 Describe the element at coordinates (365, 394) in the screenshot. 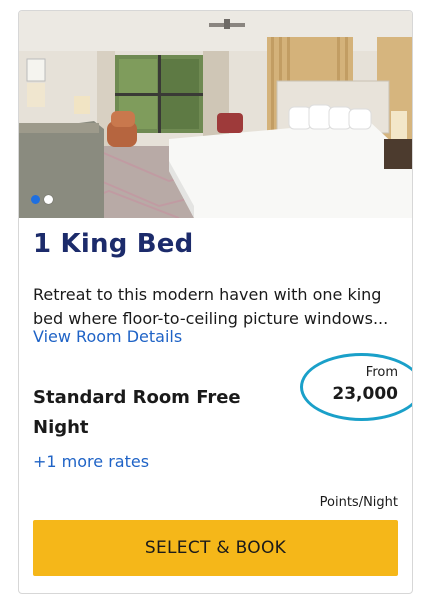

I see `points-price: 23,000` at that location.